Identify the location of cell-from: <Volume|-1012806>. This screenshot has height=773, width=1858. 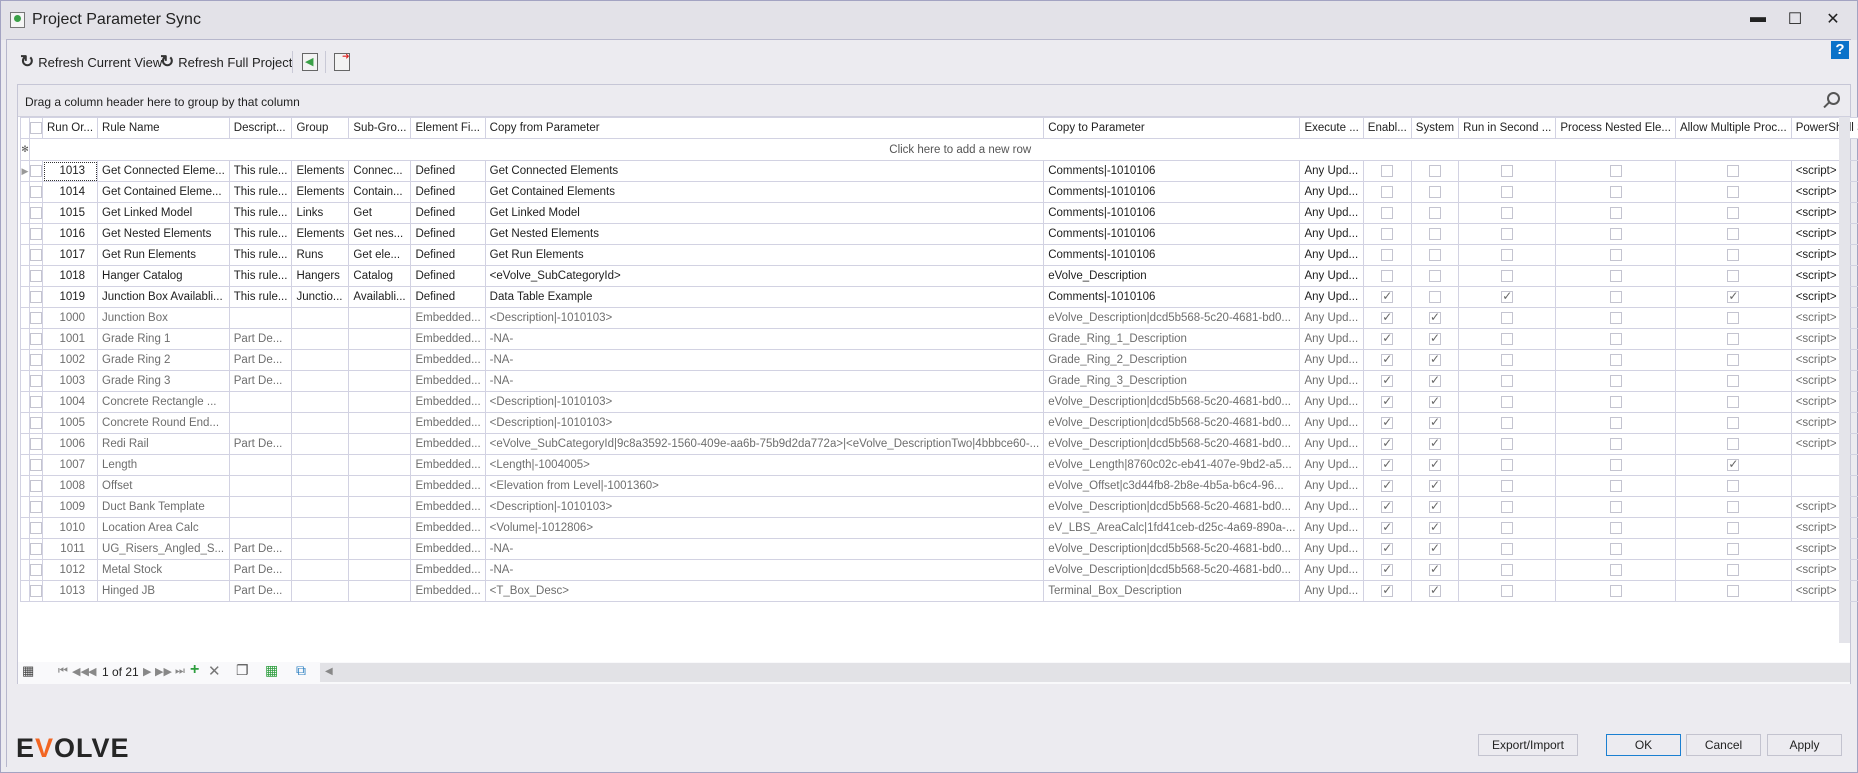
(764, 528).